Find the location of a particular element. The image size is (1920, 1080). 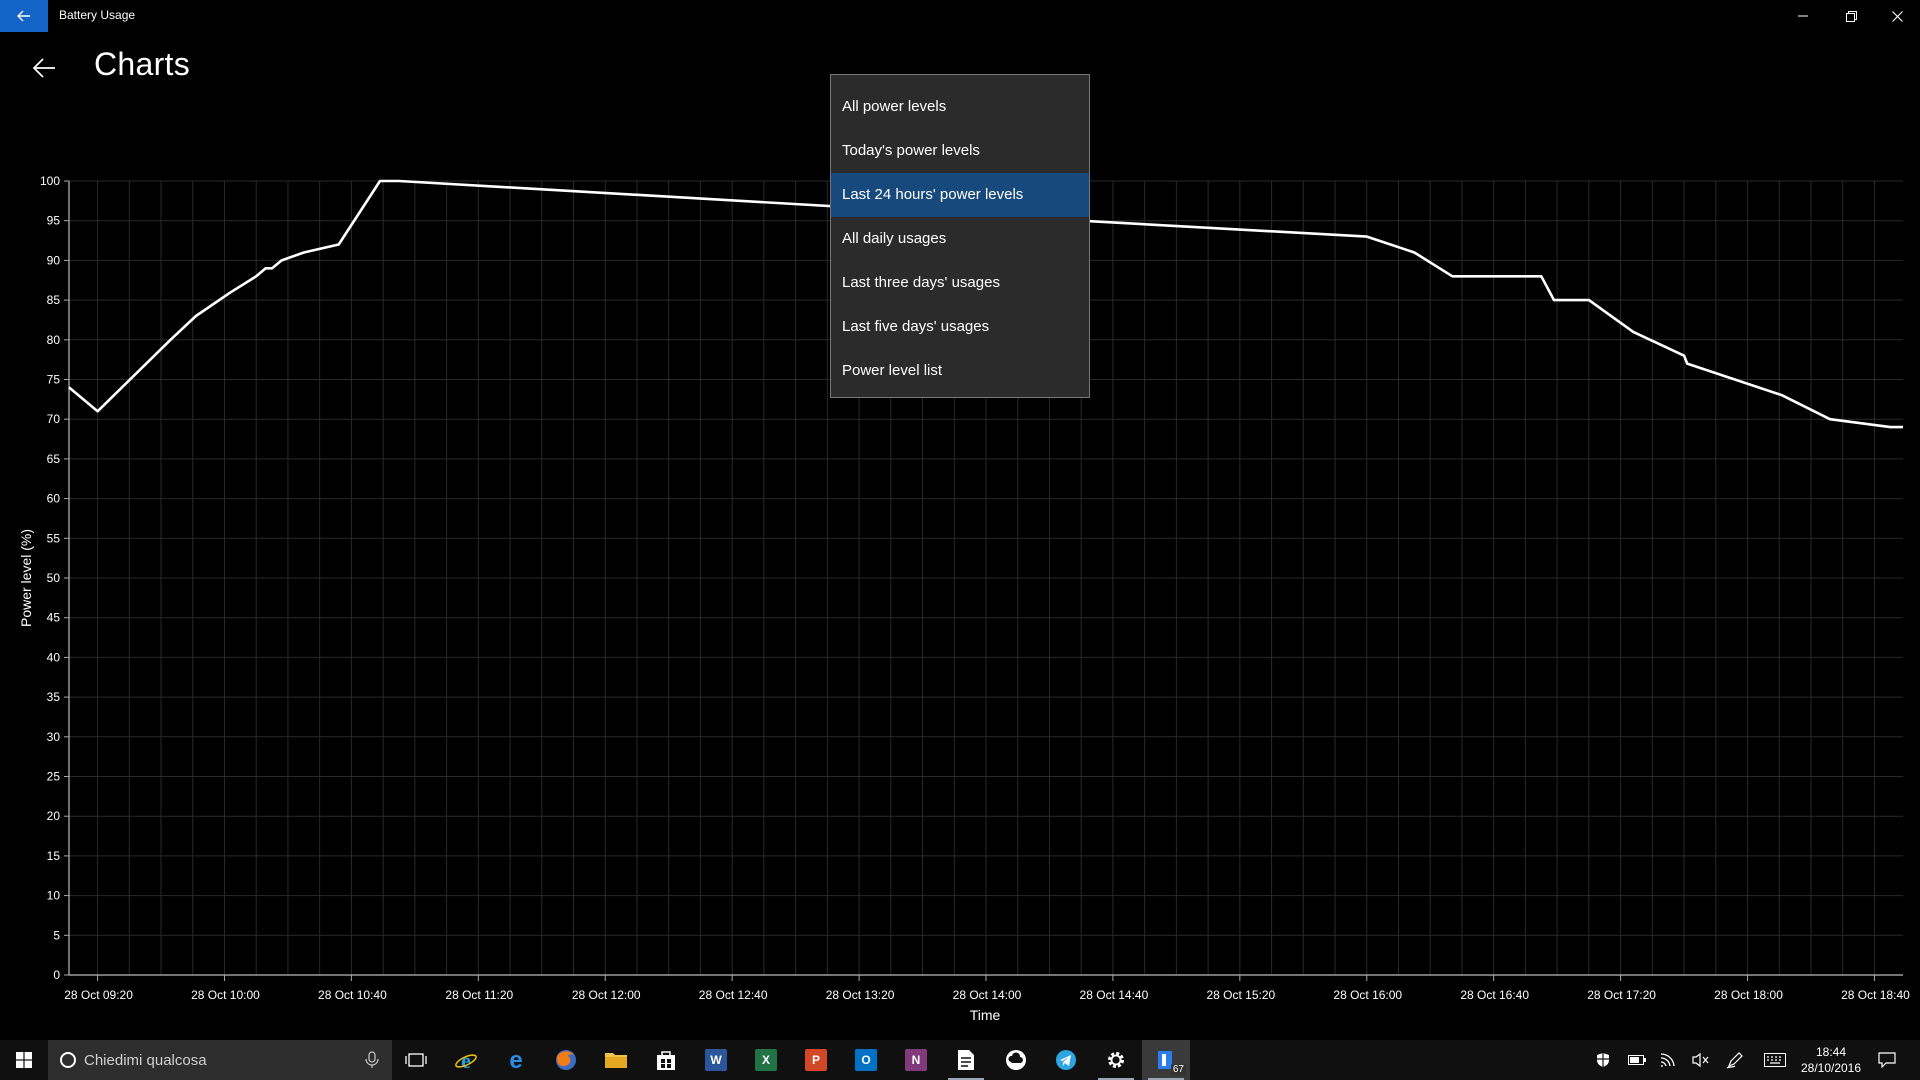

menu-item-last-three-days-usages: Last three days' usages is located at coordinates (960, 283).